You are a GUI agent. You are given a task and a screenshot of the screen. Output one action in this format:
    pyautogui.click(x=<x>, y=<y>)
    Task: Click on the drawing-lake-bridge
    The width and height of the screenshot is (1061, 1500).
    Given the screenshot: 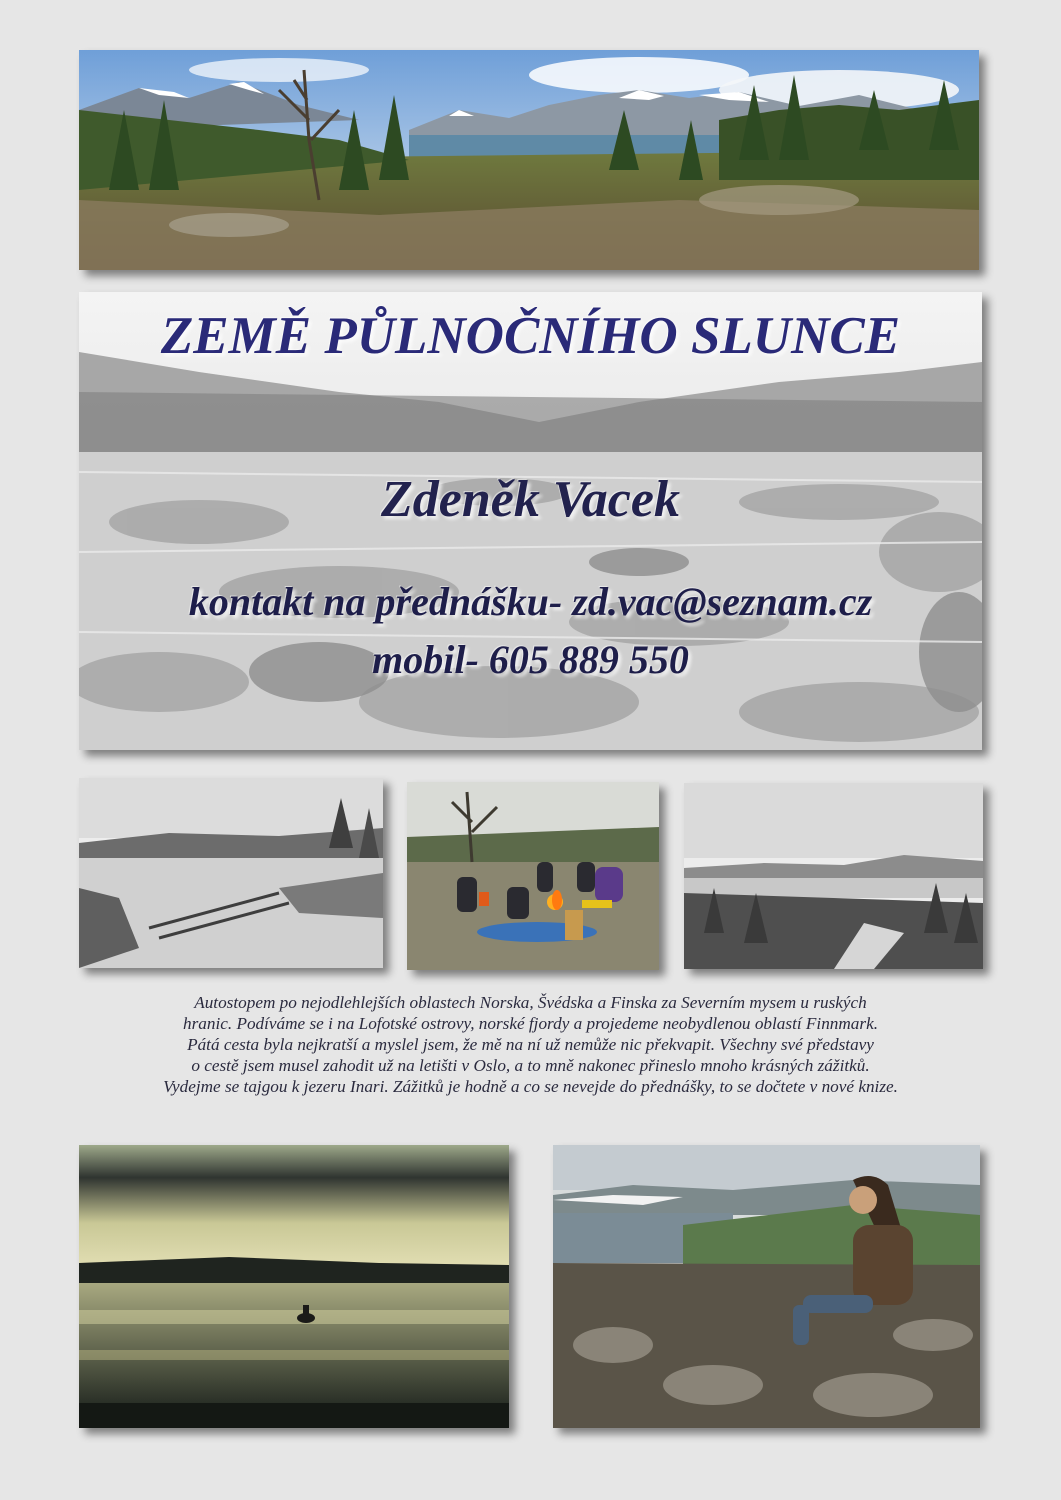 What is the action you would take?
    pyautogui.click(x=231, y=873)
    